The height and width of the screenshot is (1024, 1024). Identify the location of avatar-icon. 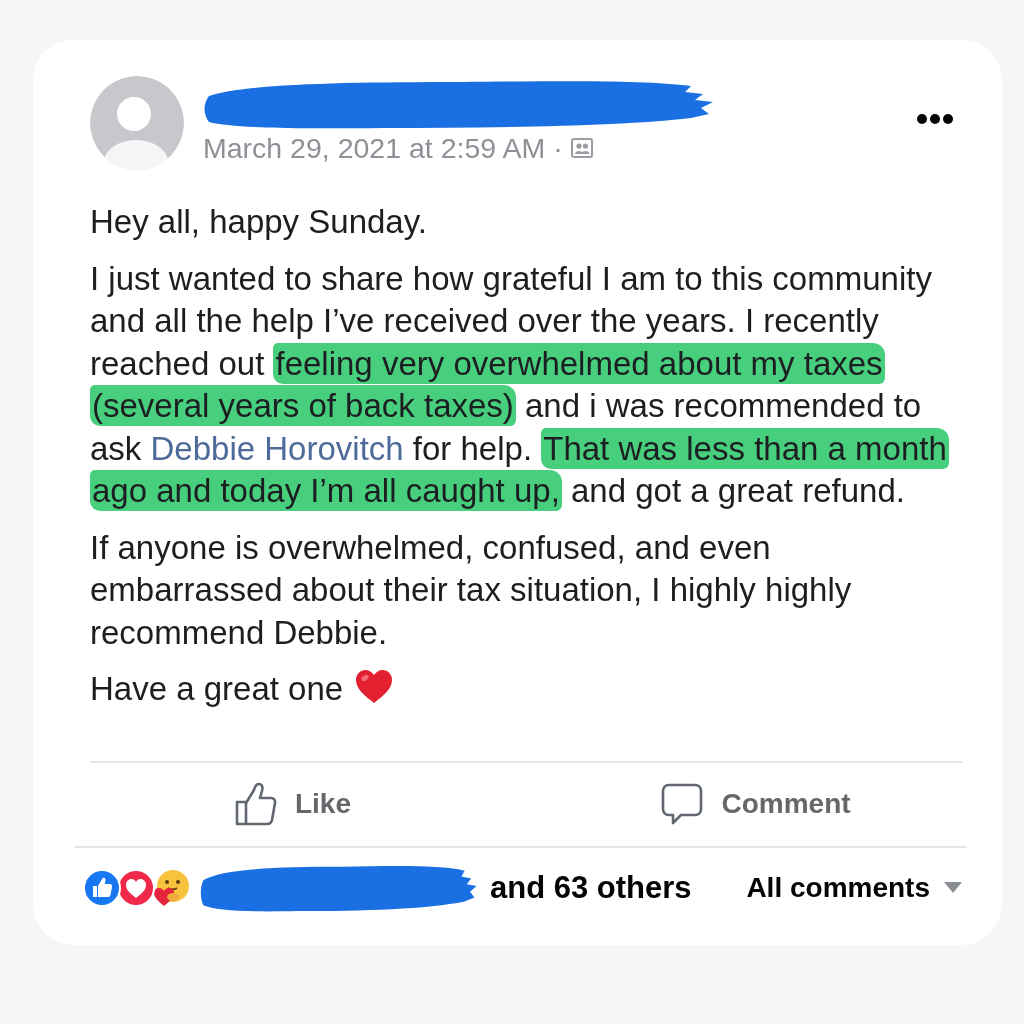
(137, 123).